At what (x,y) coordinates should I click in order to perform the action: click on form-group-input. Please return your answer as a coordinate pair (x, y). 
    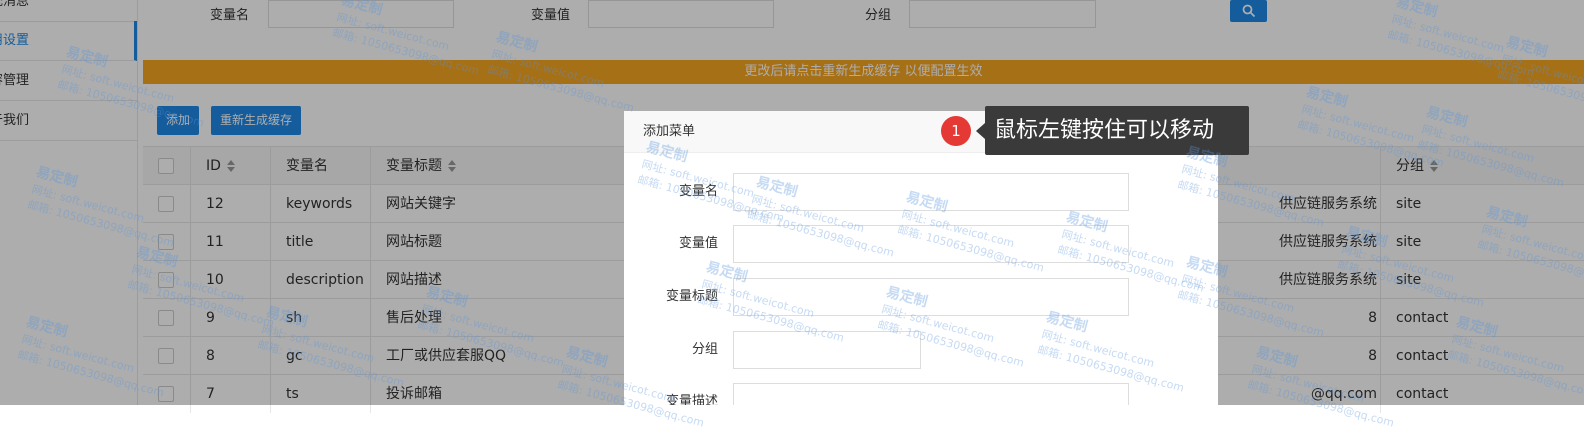
    Looking at the image, I should click on (827, 350).